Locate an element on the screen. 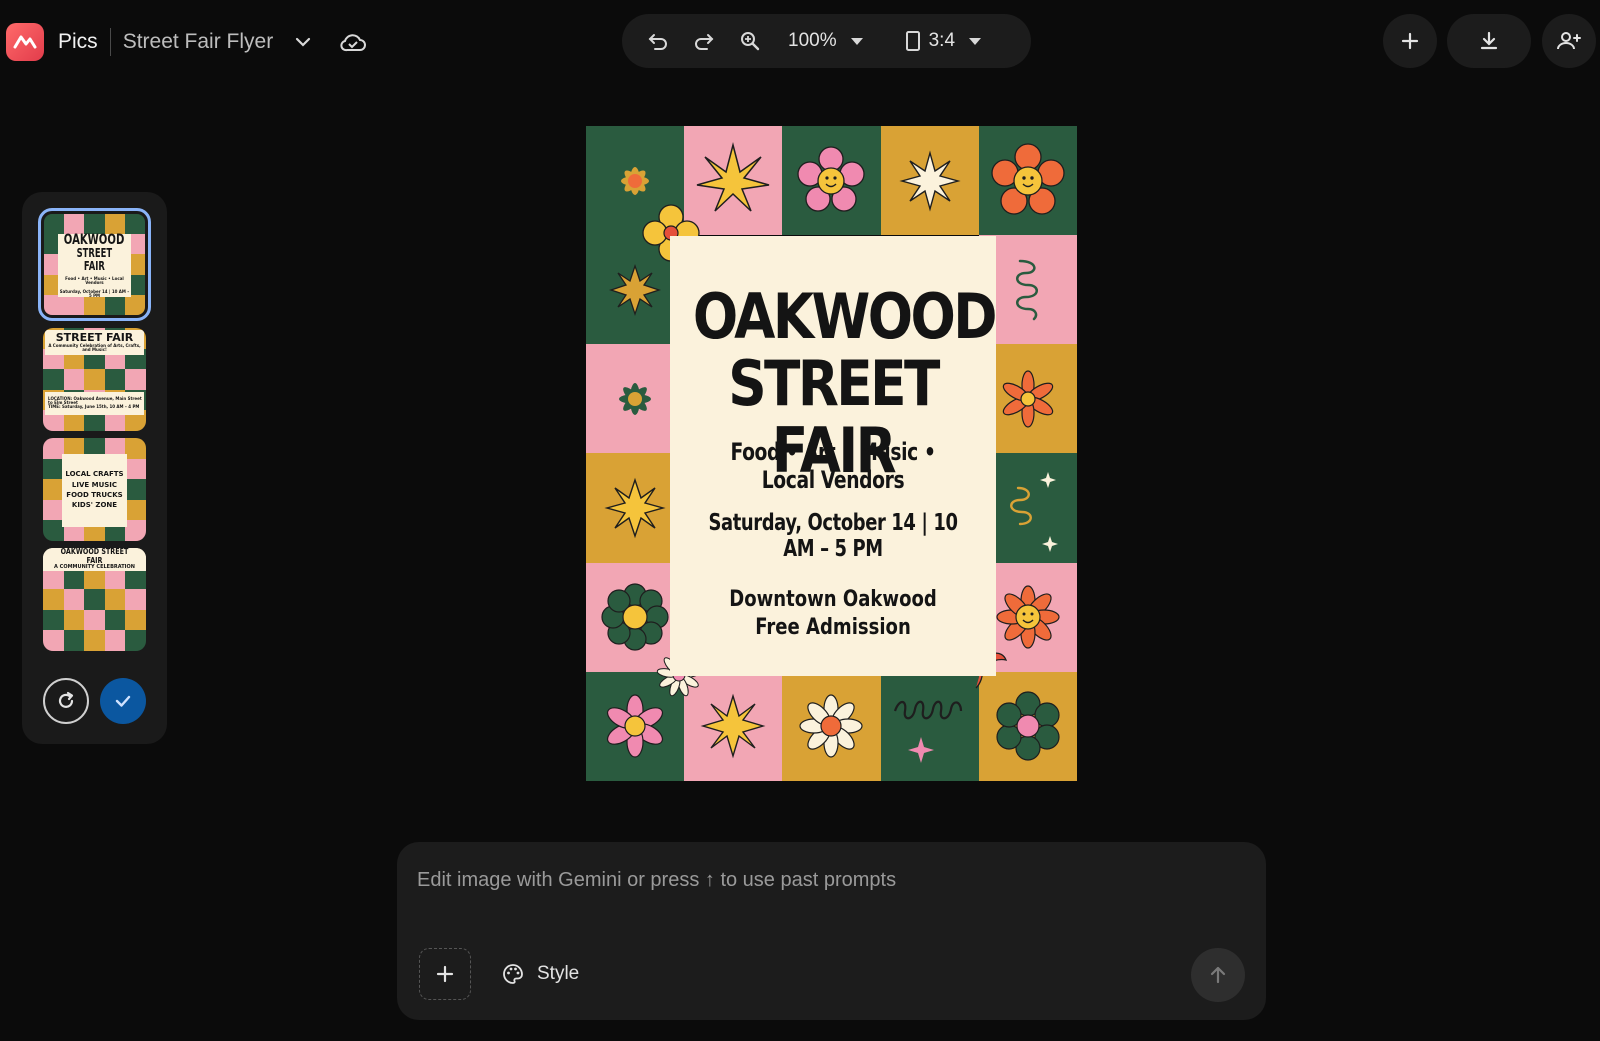  app-name: Pics is located at coordinates (78, 41).